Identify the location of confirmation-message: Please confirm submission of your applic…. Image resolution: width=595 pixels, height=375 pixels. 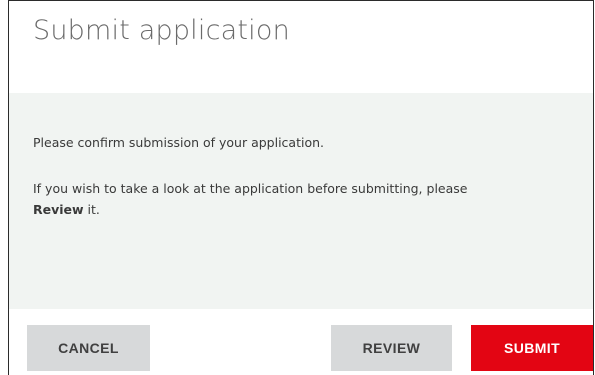
(179, 142).